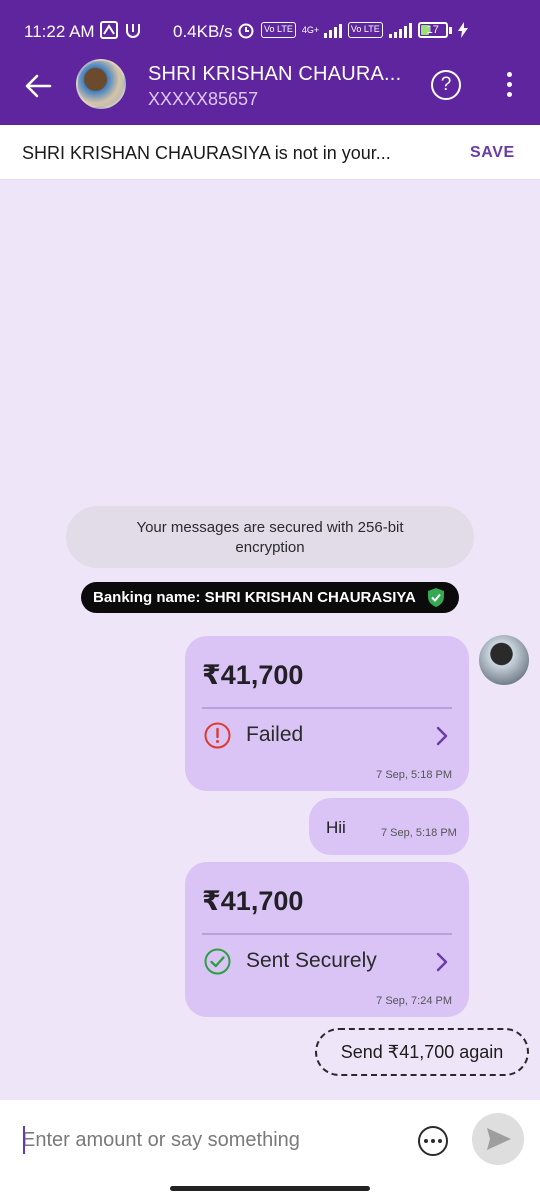  What do you see at coordinates (203, 31) in the screenshot?
I see `net-speed: 0.4KB/s` at bounding box center [203, 31].